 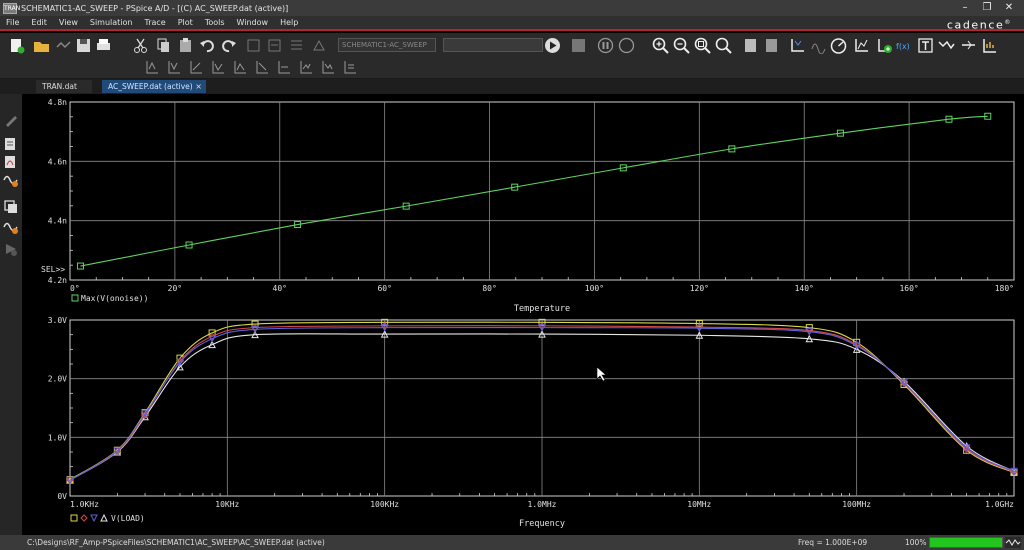 What do you see at coordinates (771, 45) in the screenshot?
I see `log-y-icon` at bounding box center [771, 45].